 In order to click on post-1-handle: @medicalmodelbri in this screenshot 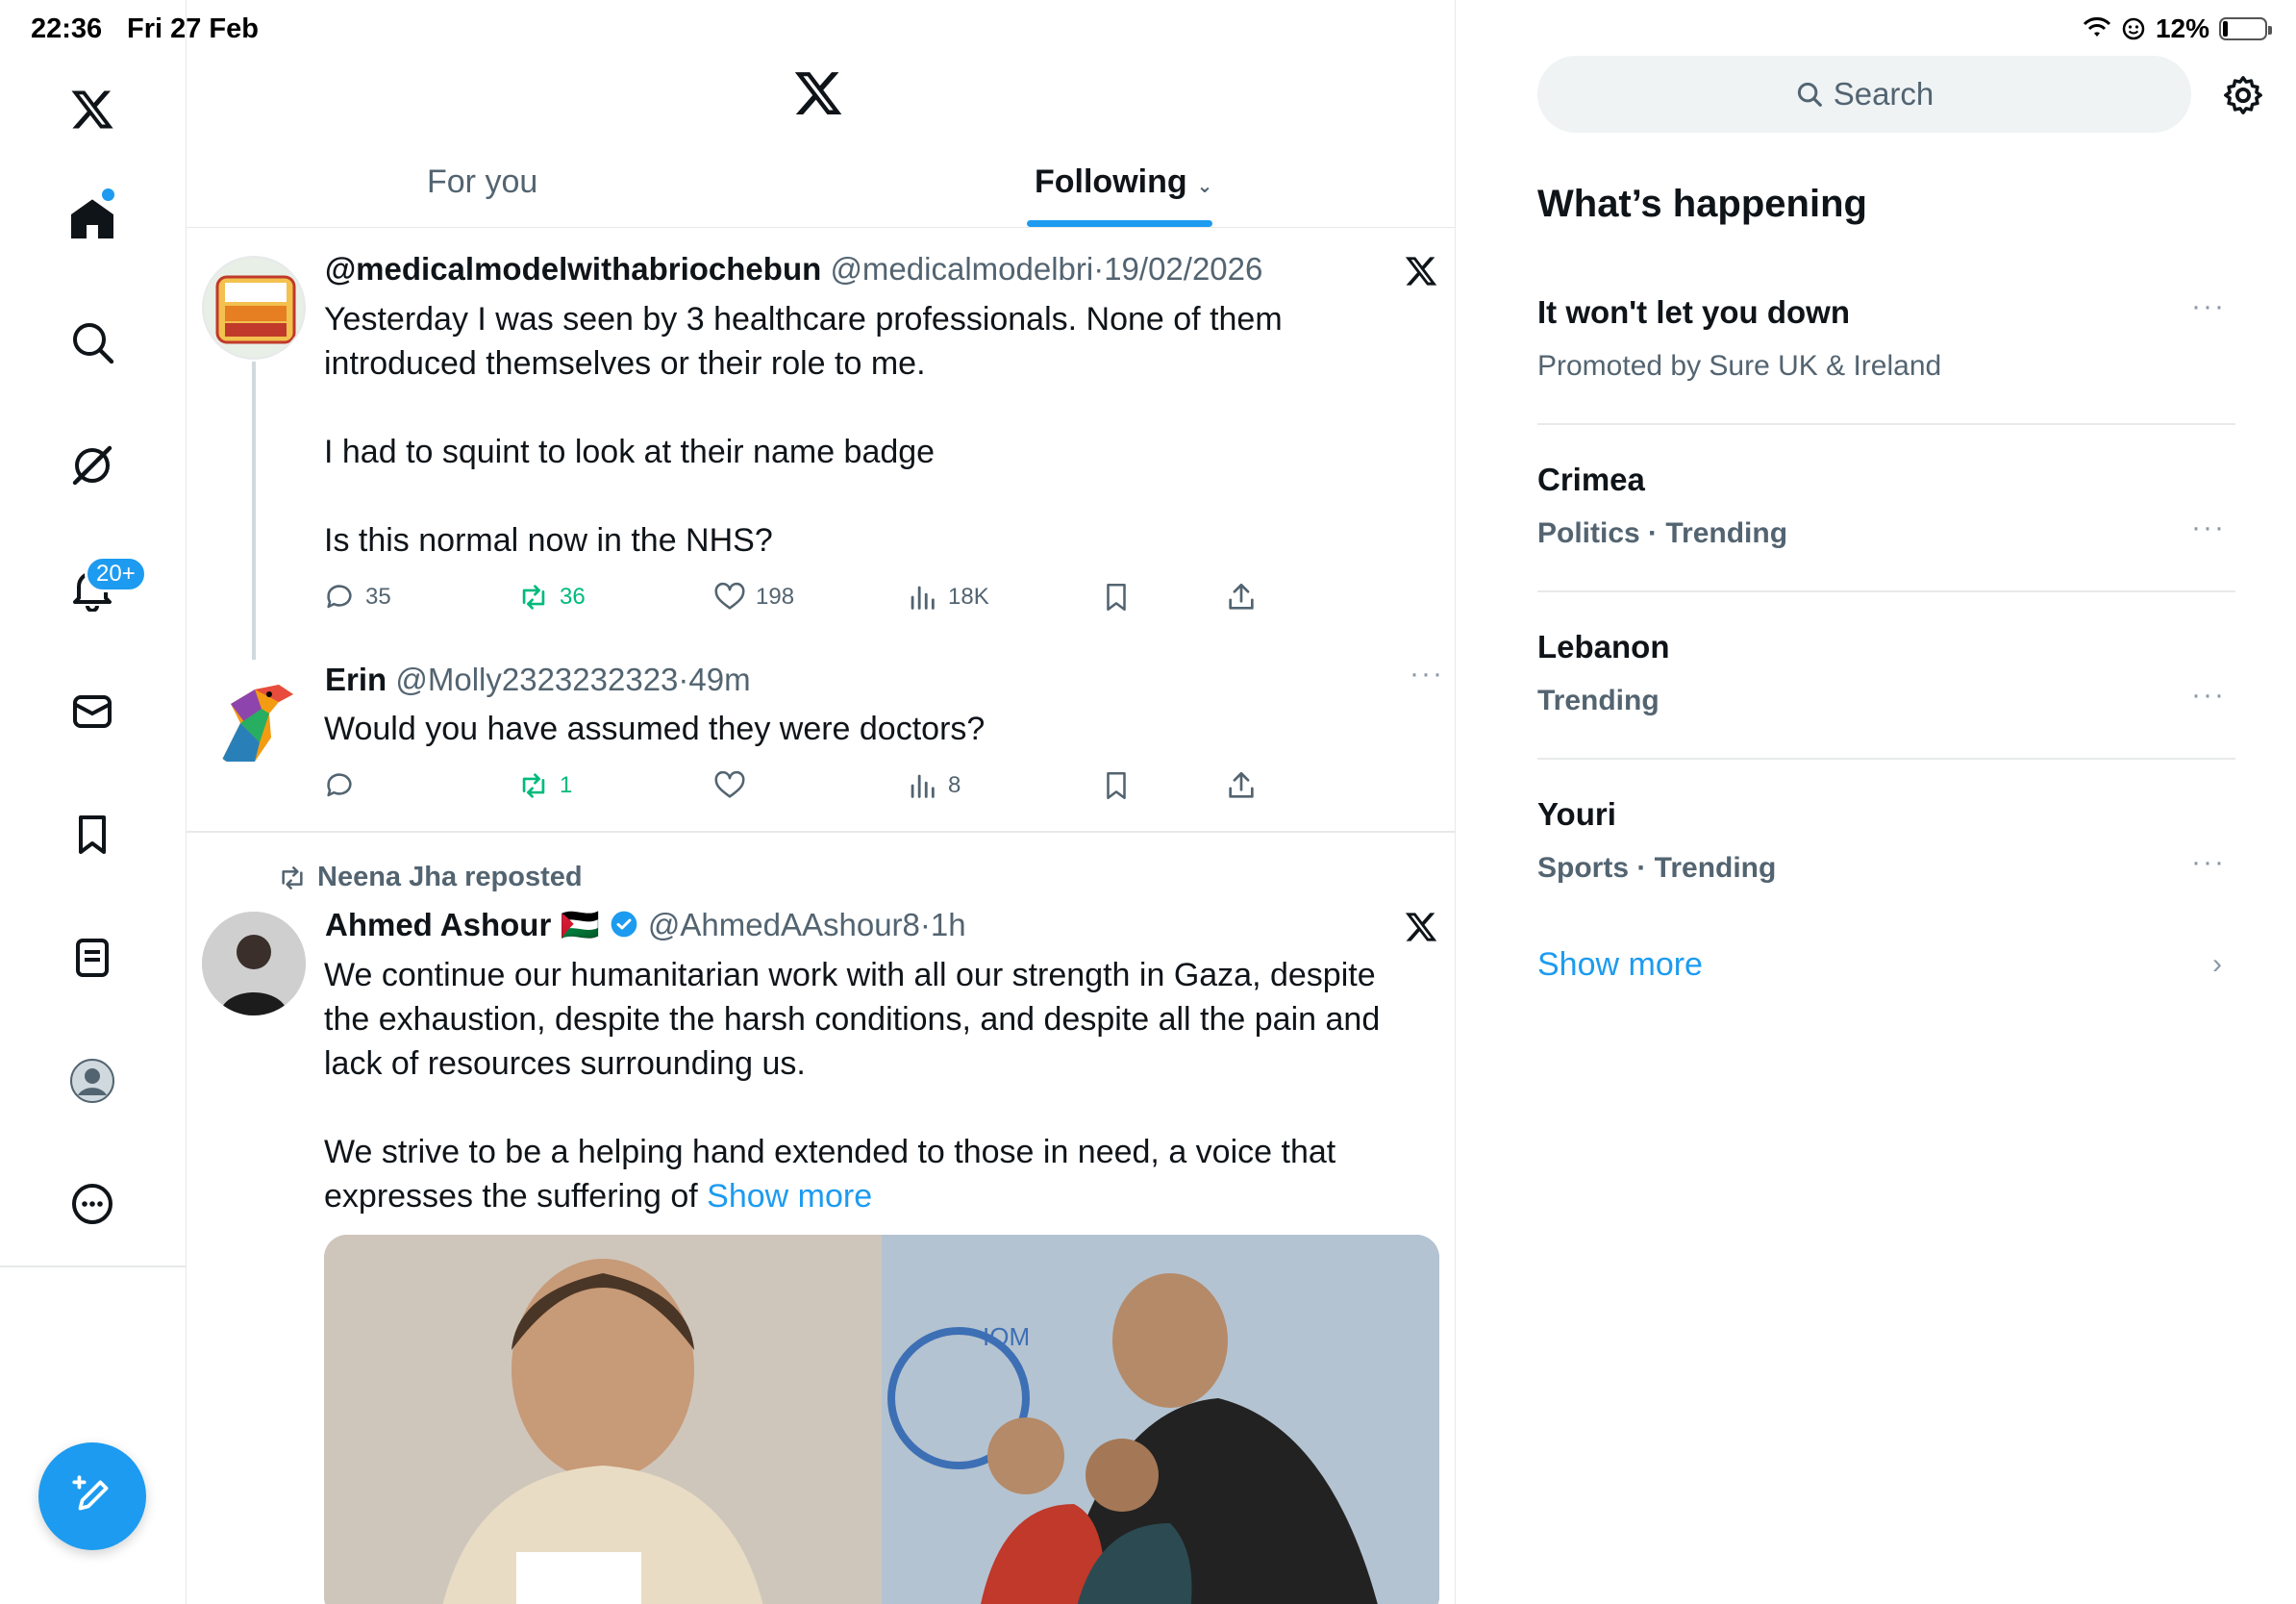, I will do `click(961, 269)`.